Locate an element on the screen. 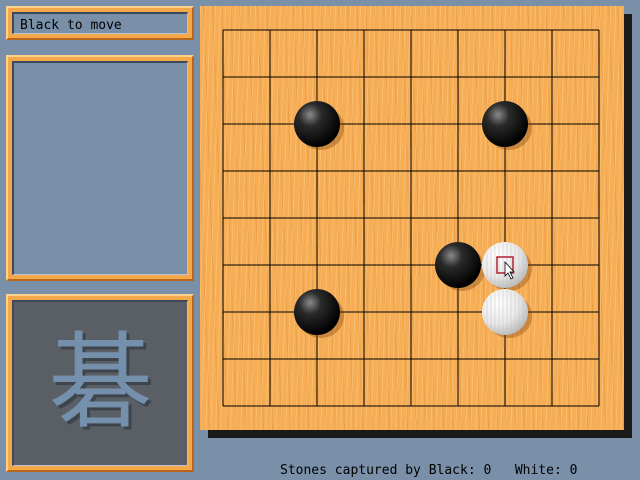 The width and height of the screenshot is (640, 480). logo-panel: 碁 is located at coordinates (100, 383).